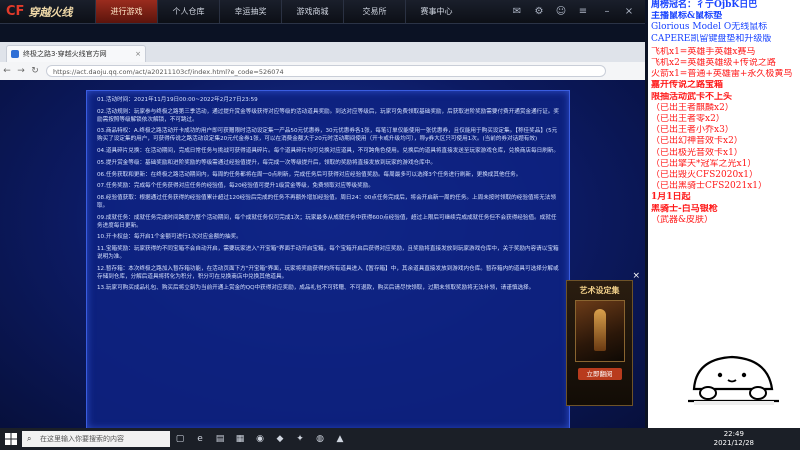  I want to click on taskbar-search: ⌕ 在这里输入你要搜索的内容, so click(96, 439).